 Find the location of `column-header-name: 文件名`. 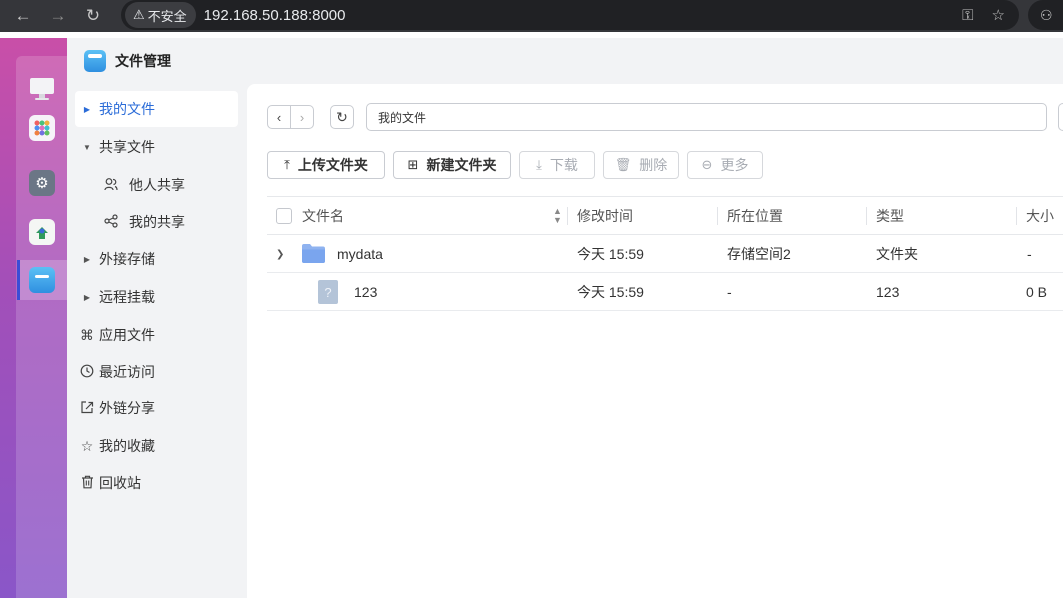

column-header-name: 文件名 is located at coordinates (323, 215).